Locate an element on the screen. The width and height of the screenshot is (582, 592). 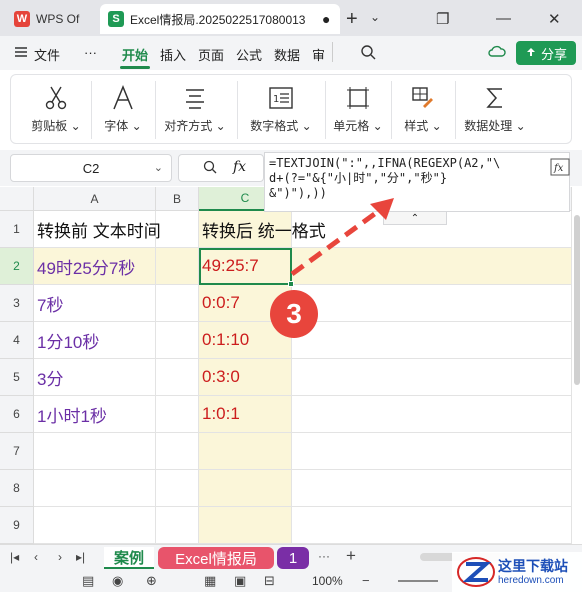
ribbon-cells: 单元格 ⌄ is located at coordinates (358, 110).